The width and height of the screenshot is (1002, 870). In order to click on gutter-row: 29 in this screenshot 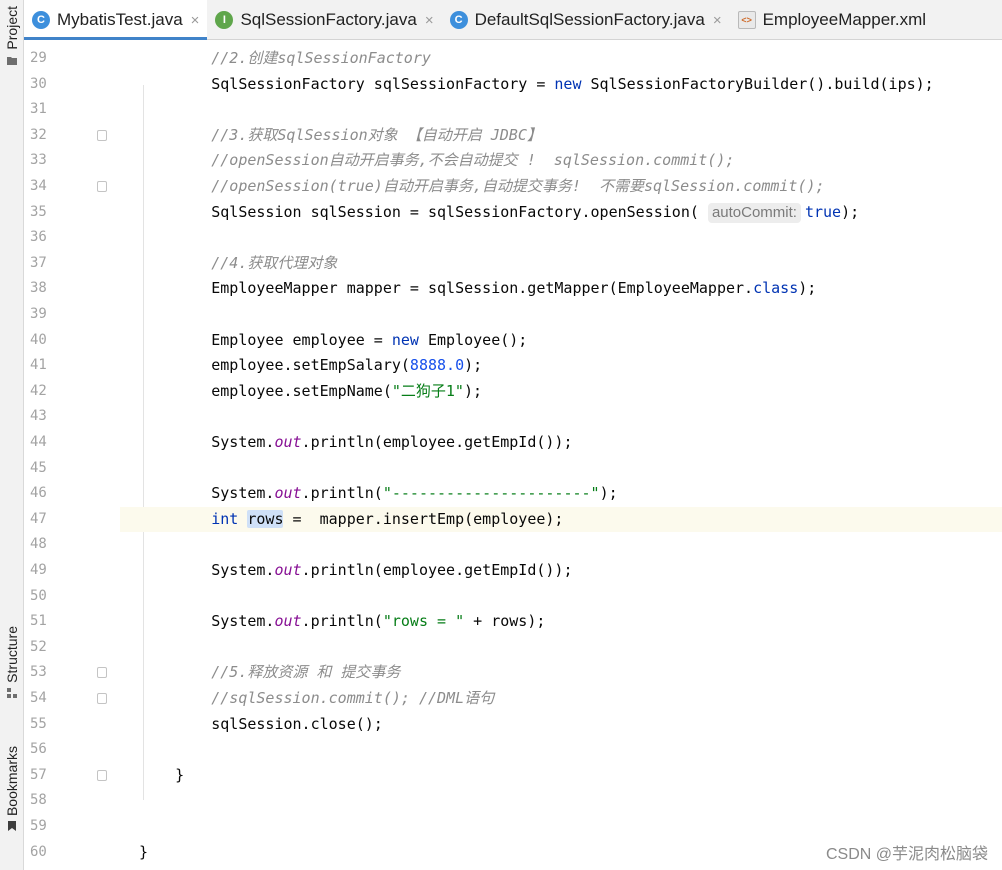, I will do `click(72, 59)`.